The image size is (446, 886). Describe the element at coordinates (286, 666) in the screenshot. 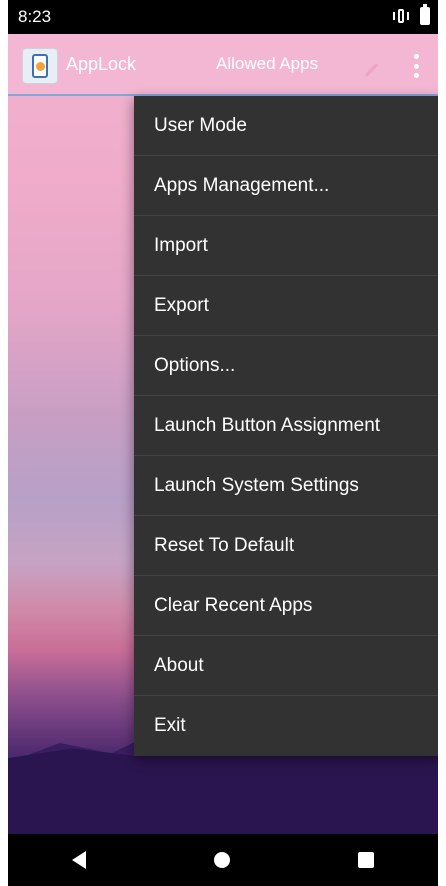

I see `menu-item-about: About` at that location.